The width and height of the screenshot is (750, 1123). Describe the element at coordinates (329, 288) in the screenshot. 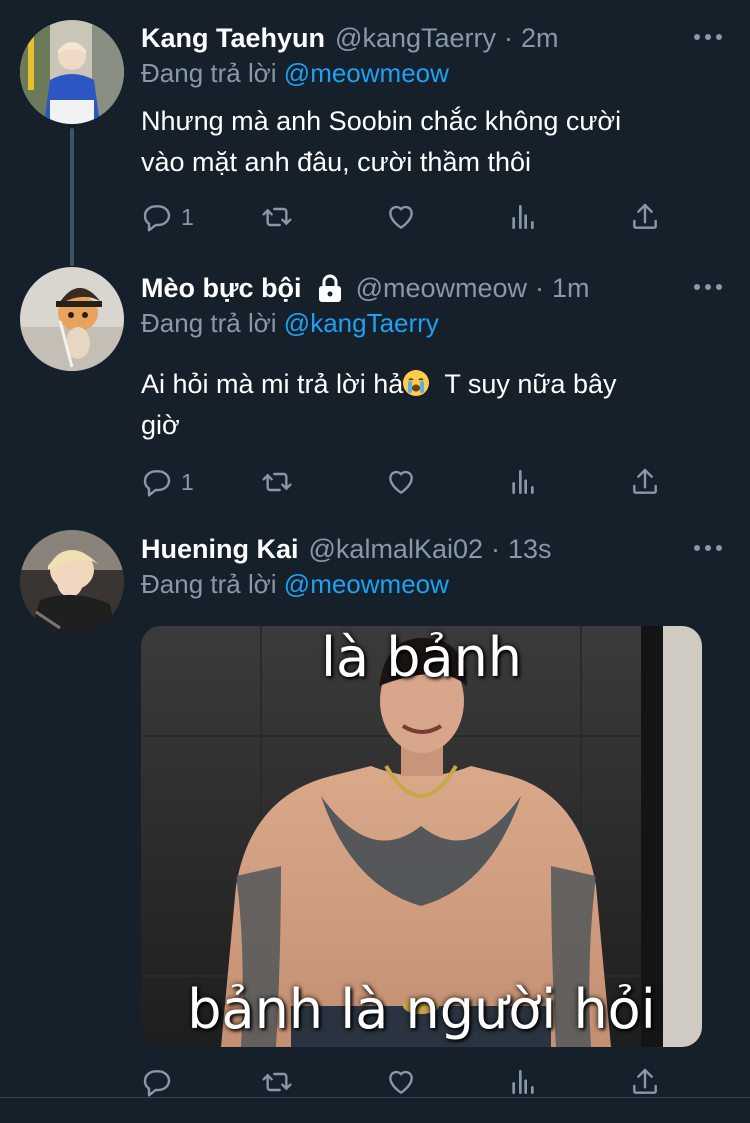

I see `lock-icon` at that location.